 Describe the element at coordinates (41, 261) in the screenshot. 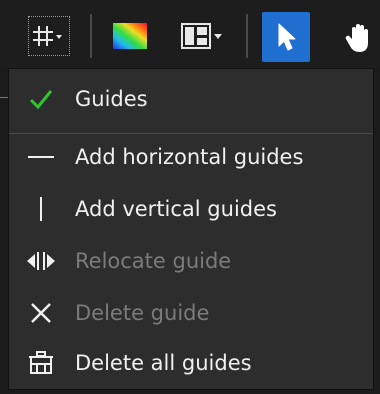

I see `relocate-arrows-icon` at that location.